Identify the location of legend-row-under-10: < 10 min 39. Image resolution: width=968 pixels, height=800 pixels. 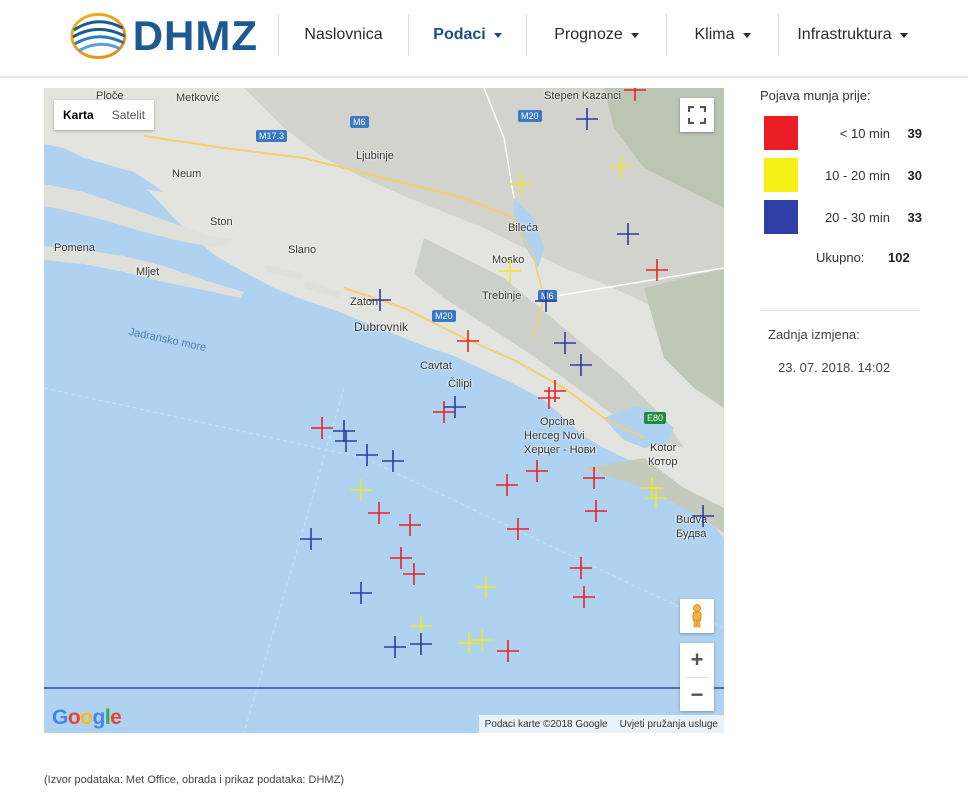
(844, 133).